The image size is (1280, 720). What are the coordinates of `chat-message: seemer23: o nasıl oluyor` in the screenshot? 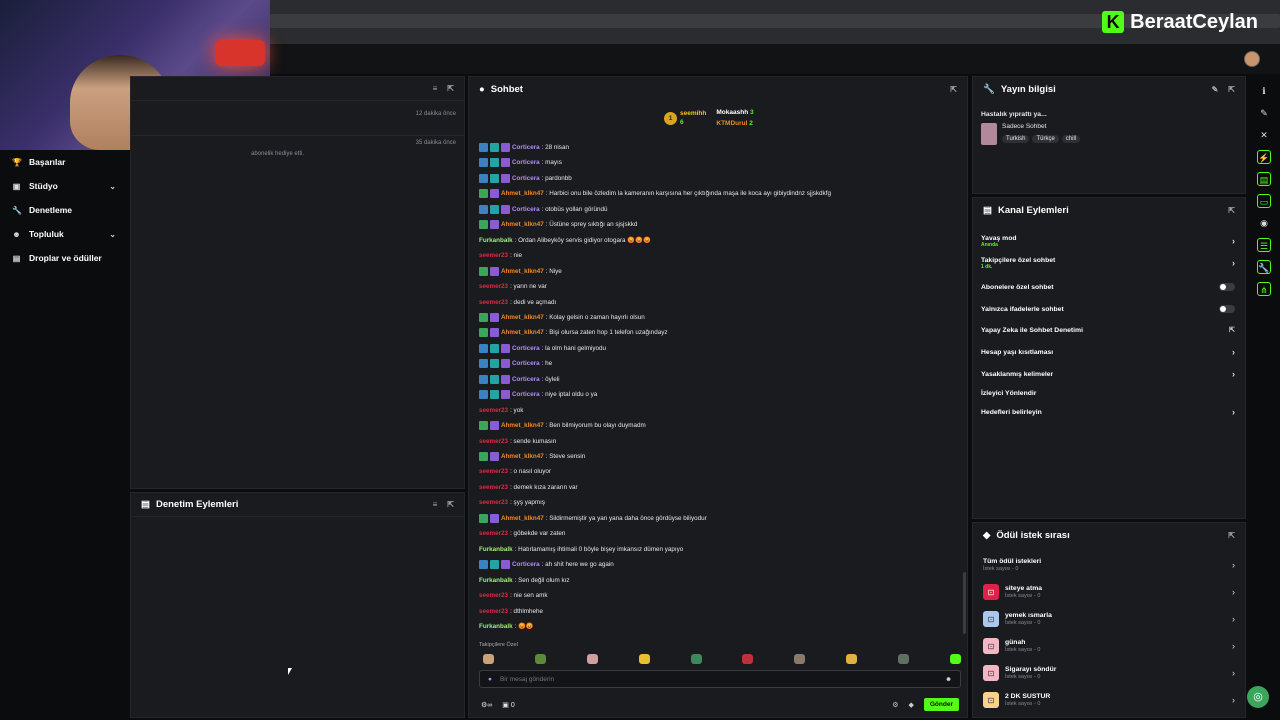 It's located at (515, 471).